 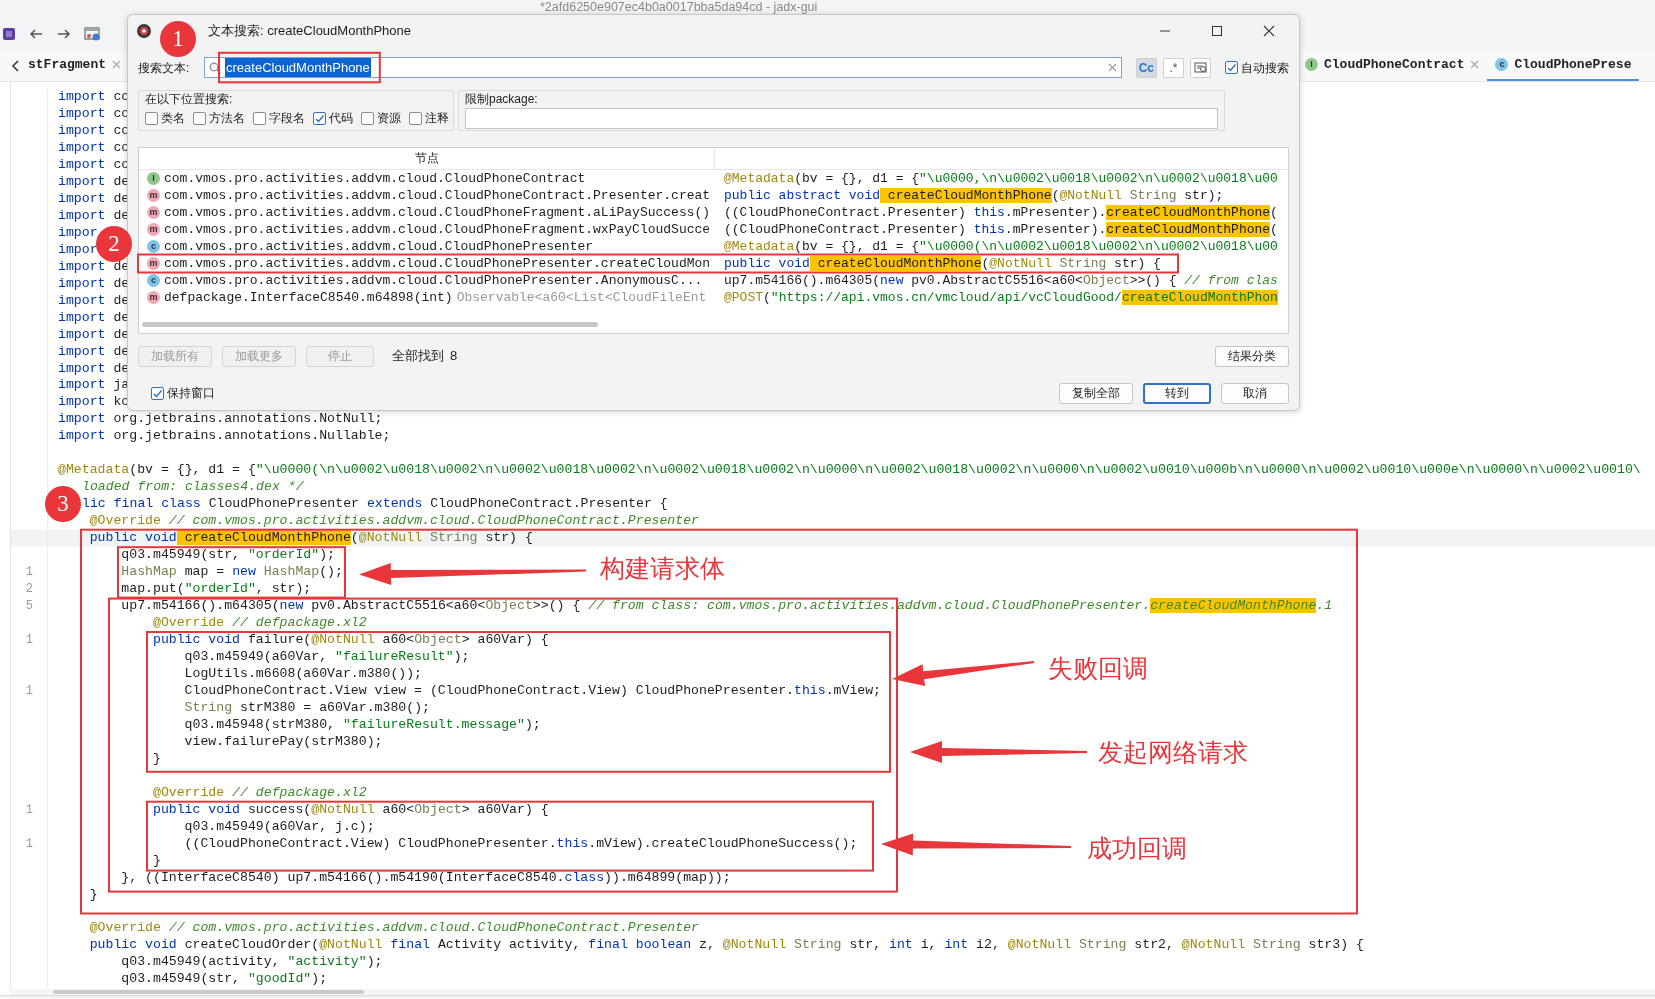 I want to click on auto-search-checkbox: 自动搜索, so click(x=1257, y=67).